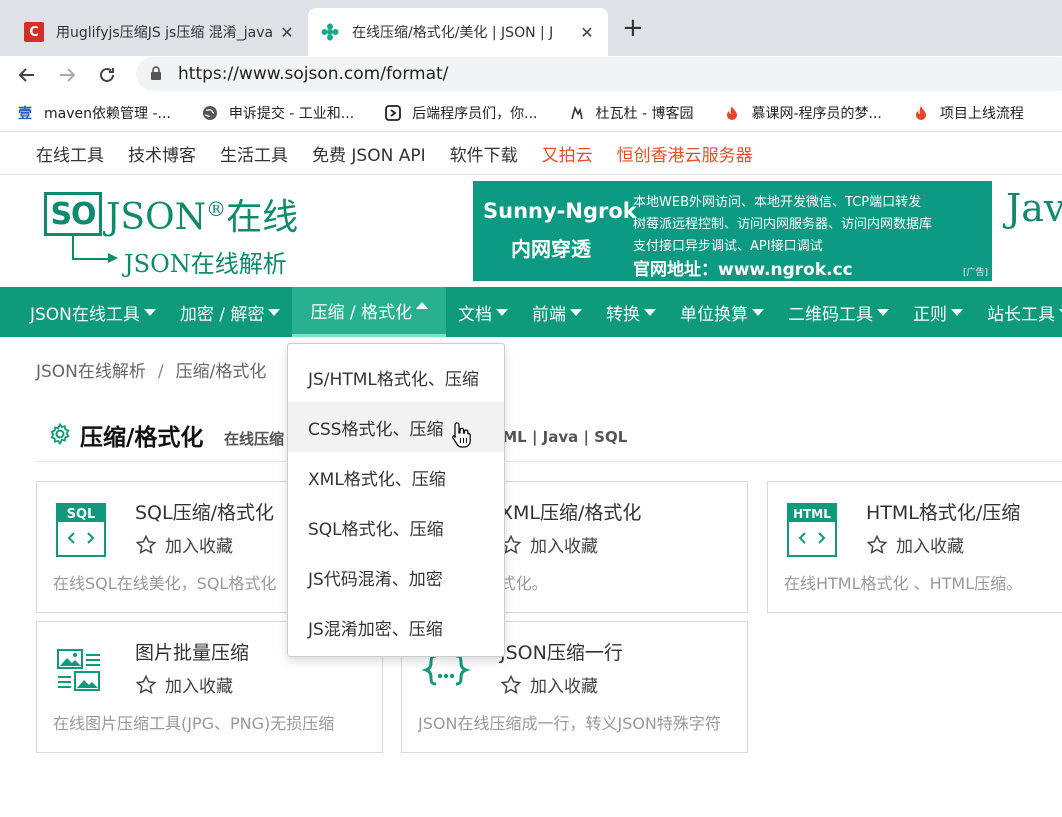 Image resolution: width=1062 pixels, height=817 pixels. What do you see at coordinates (230, 312) in the screenshot?
I see `nav-encrypt: 加密 / 解密` at bounding box center [230, 312].